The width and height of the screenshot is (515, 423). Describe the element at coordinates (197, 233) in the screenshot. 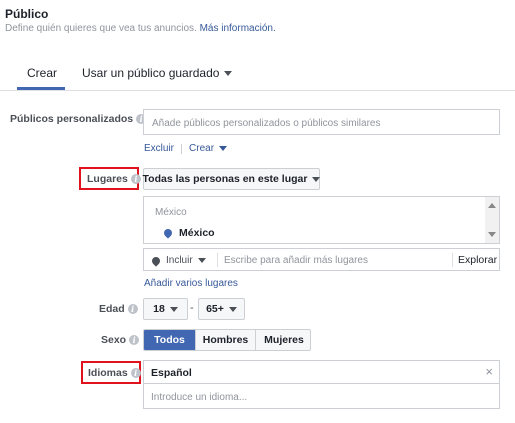

I see `selected-location-text: México` at that location.